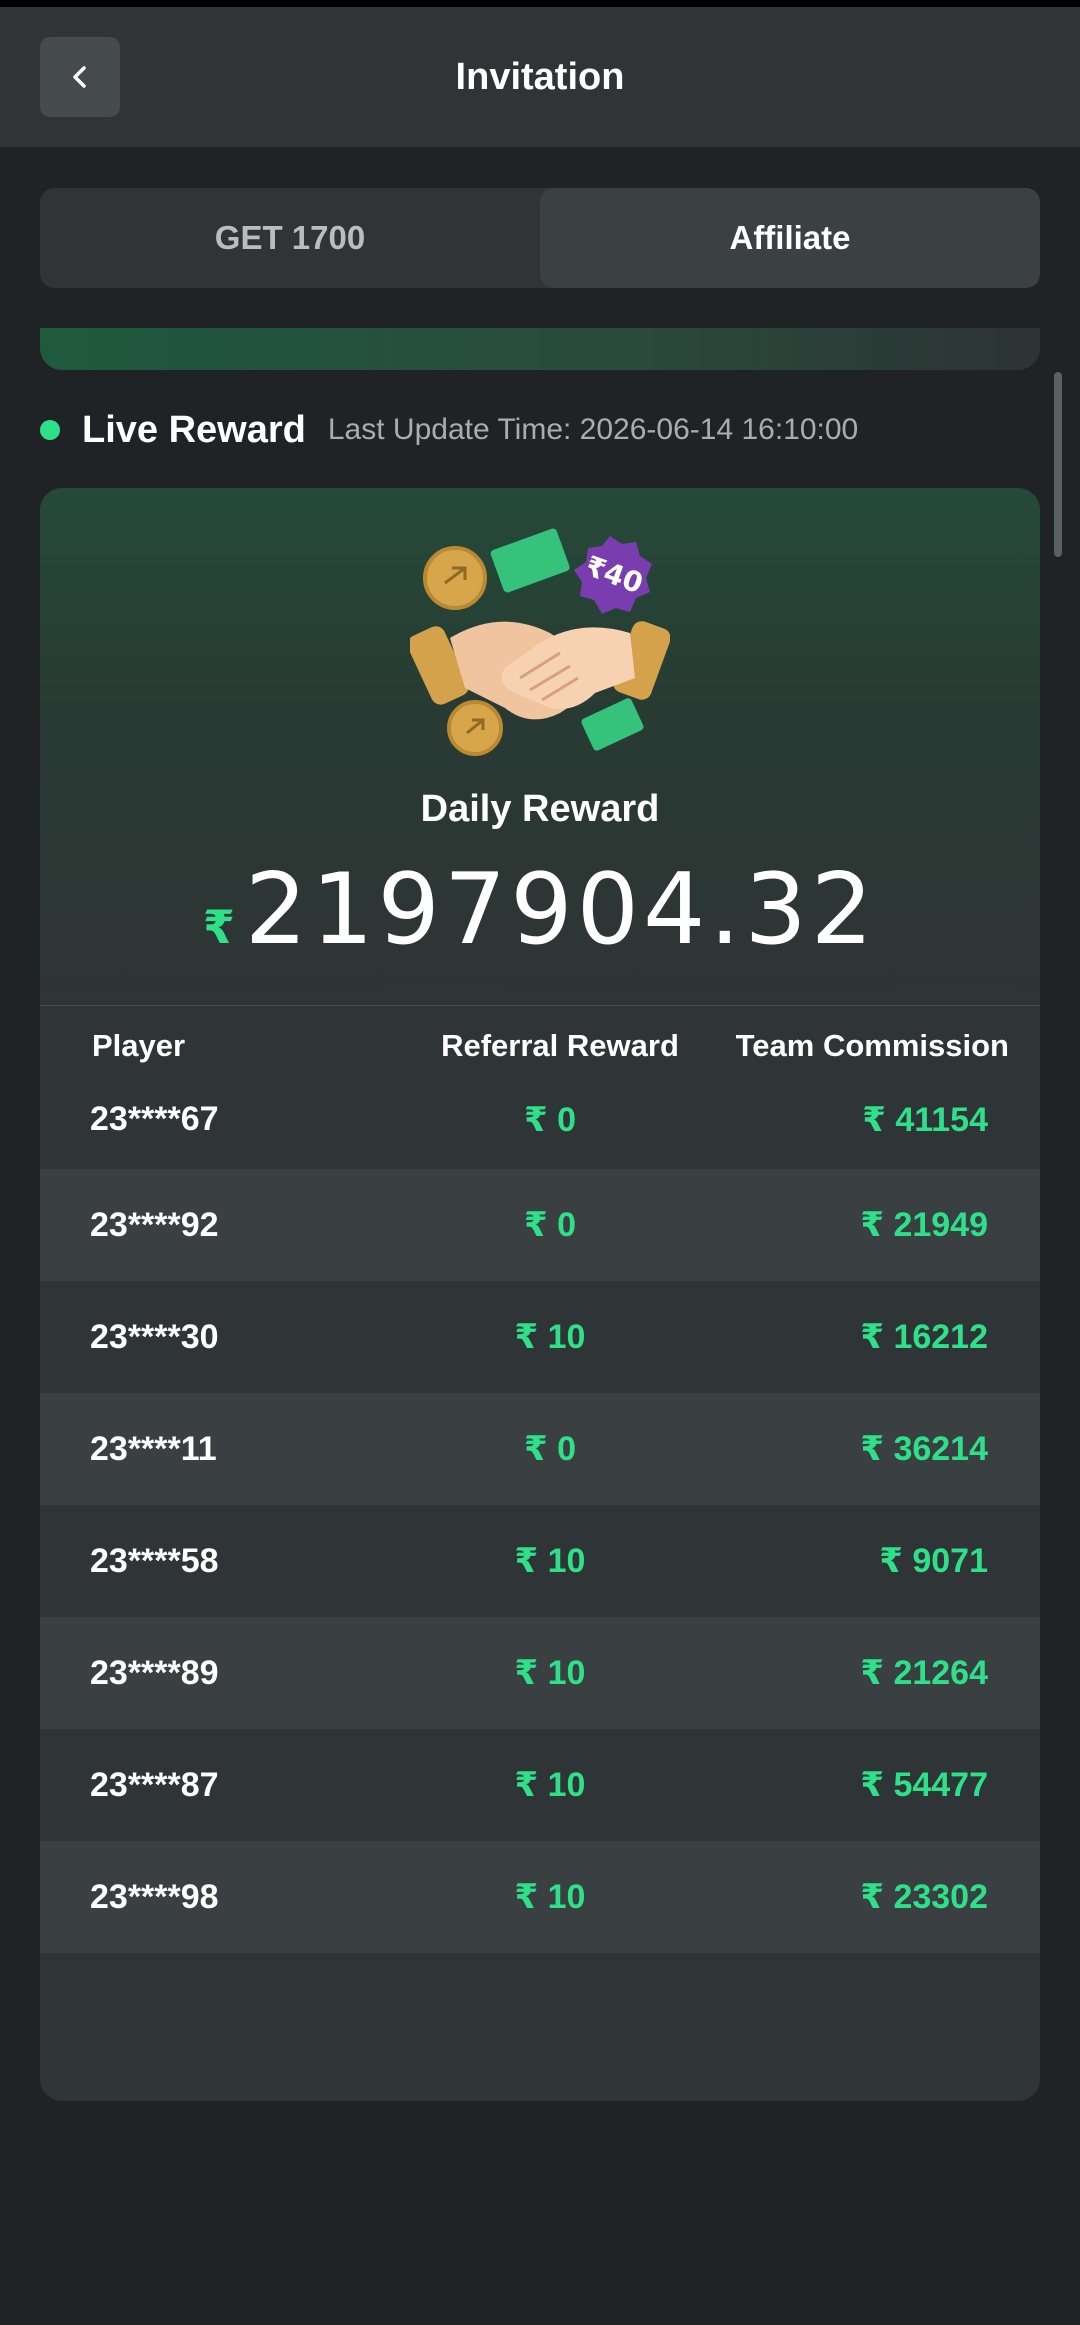 The height and width of the screenshot is (2325, 1080). I want to click on team-commission: ₹ 23302, so click(924, 1897).